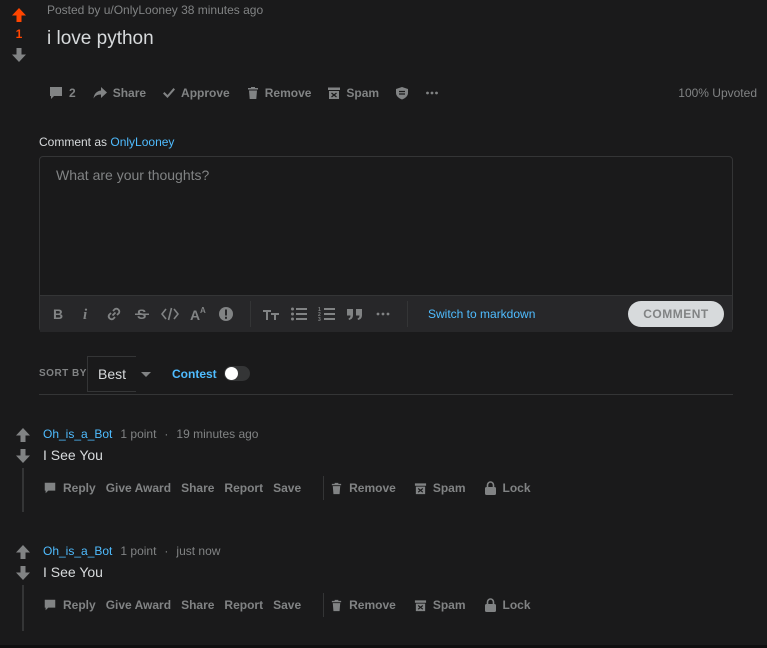 The width and height of the screenshot is (767, 648). Describe the element at coordinates (327, 314) in the screenshot. I see `numbered-list-icon: 123` at that location.